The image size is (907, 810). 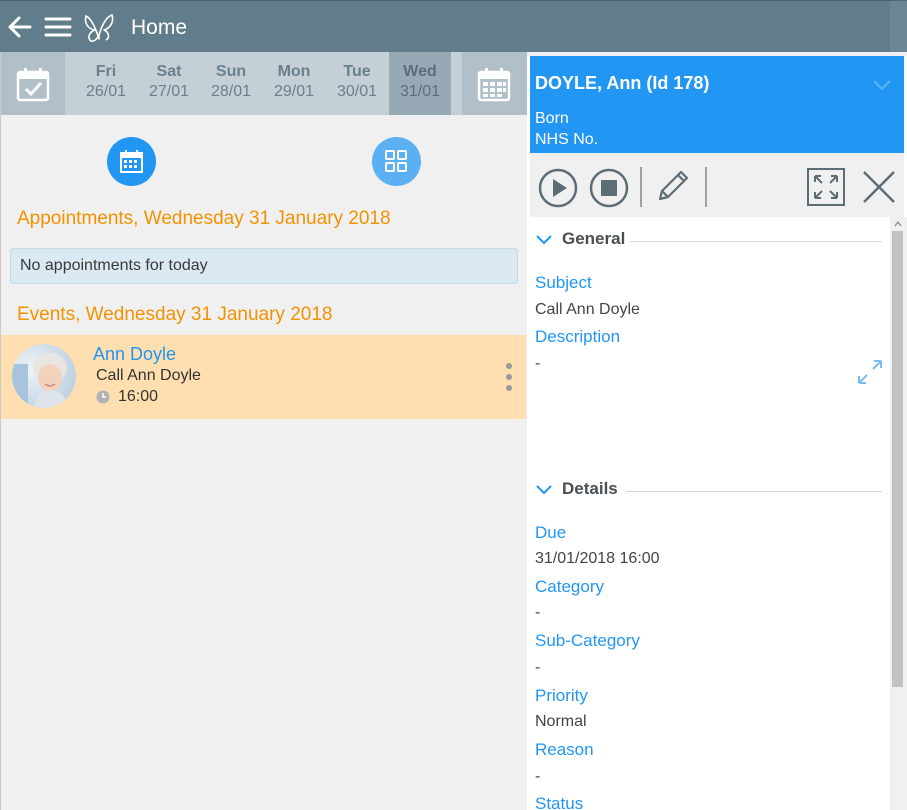 I want to click on details-section-header: Details, so click(x=710, y=491).